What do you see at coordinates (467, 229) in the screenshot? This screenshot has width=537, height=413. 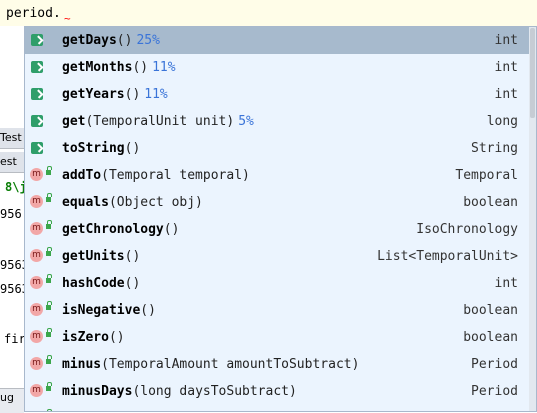 I see `return-type: IsoChronology` at bounding box center [467, 229].